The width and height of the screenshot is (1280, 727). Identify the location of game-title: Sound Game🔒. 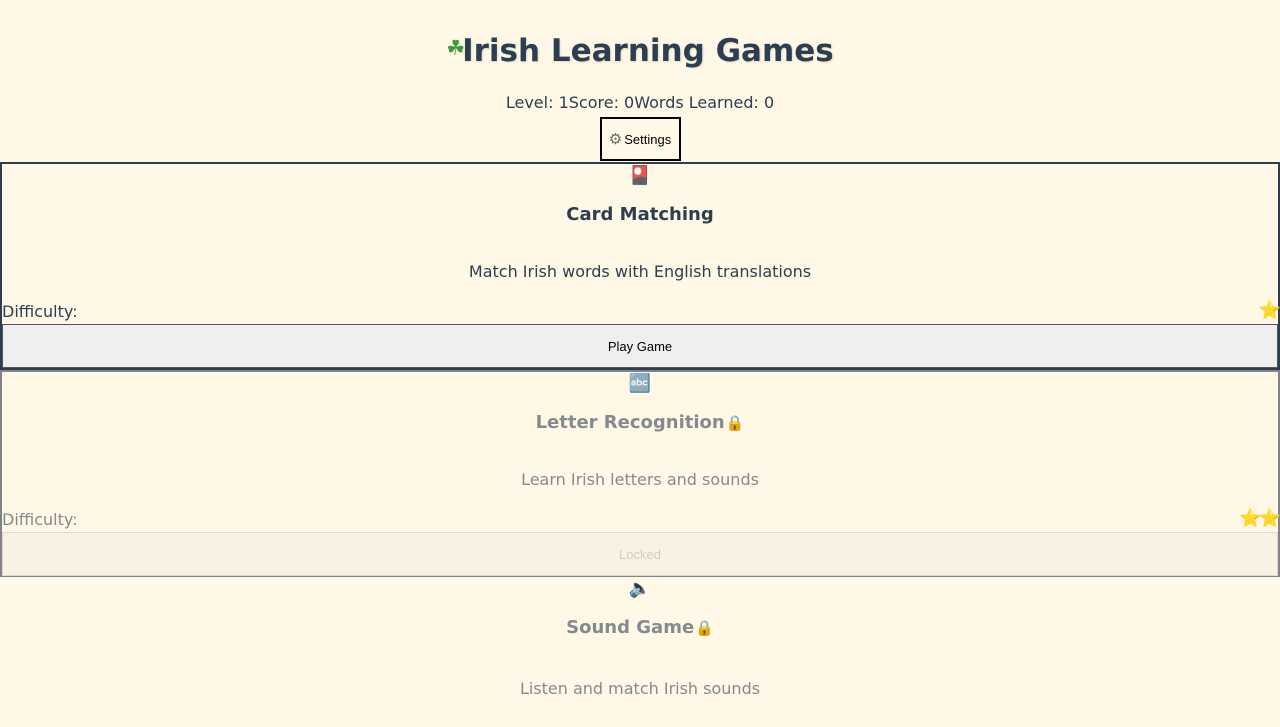
(640, 627).